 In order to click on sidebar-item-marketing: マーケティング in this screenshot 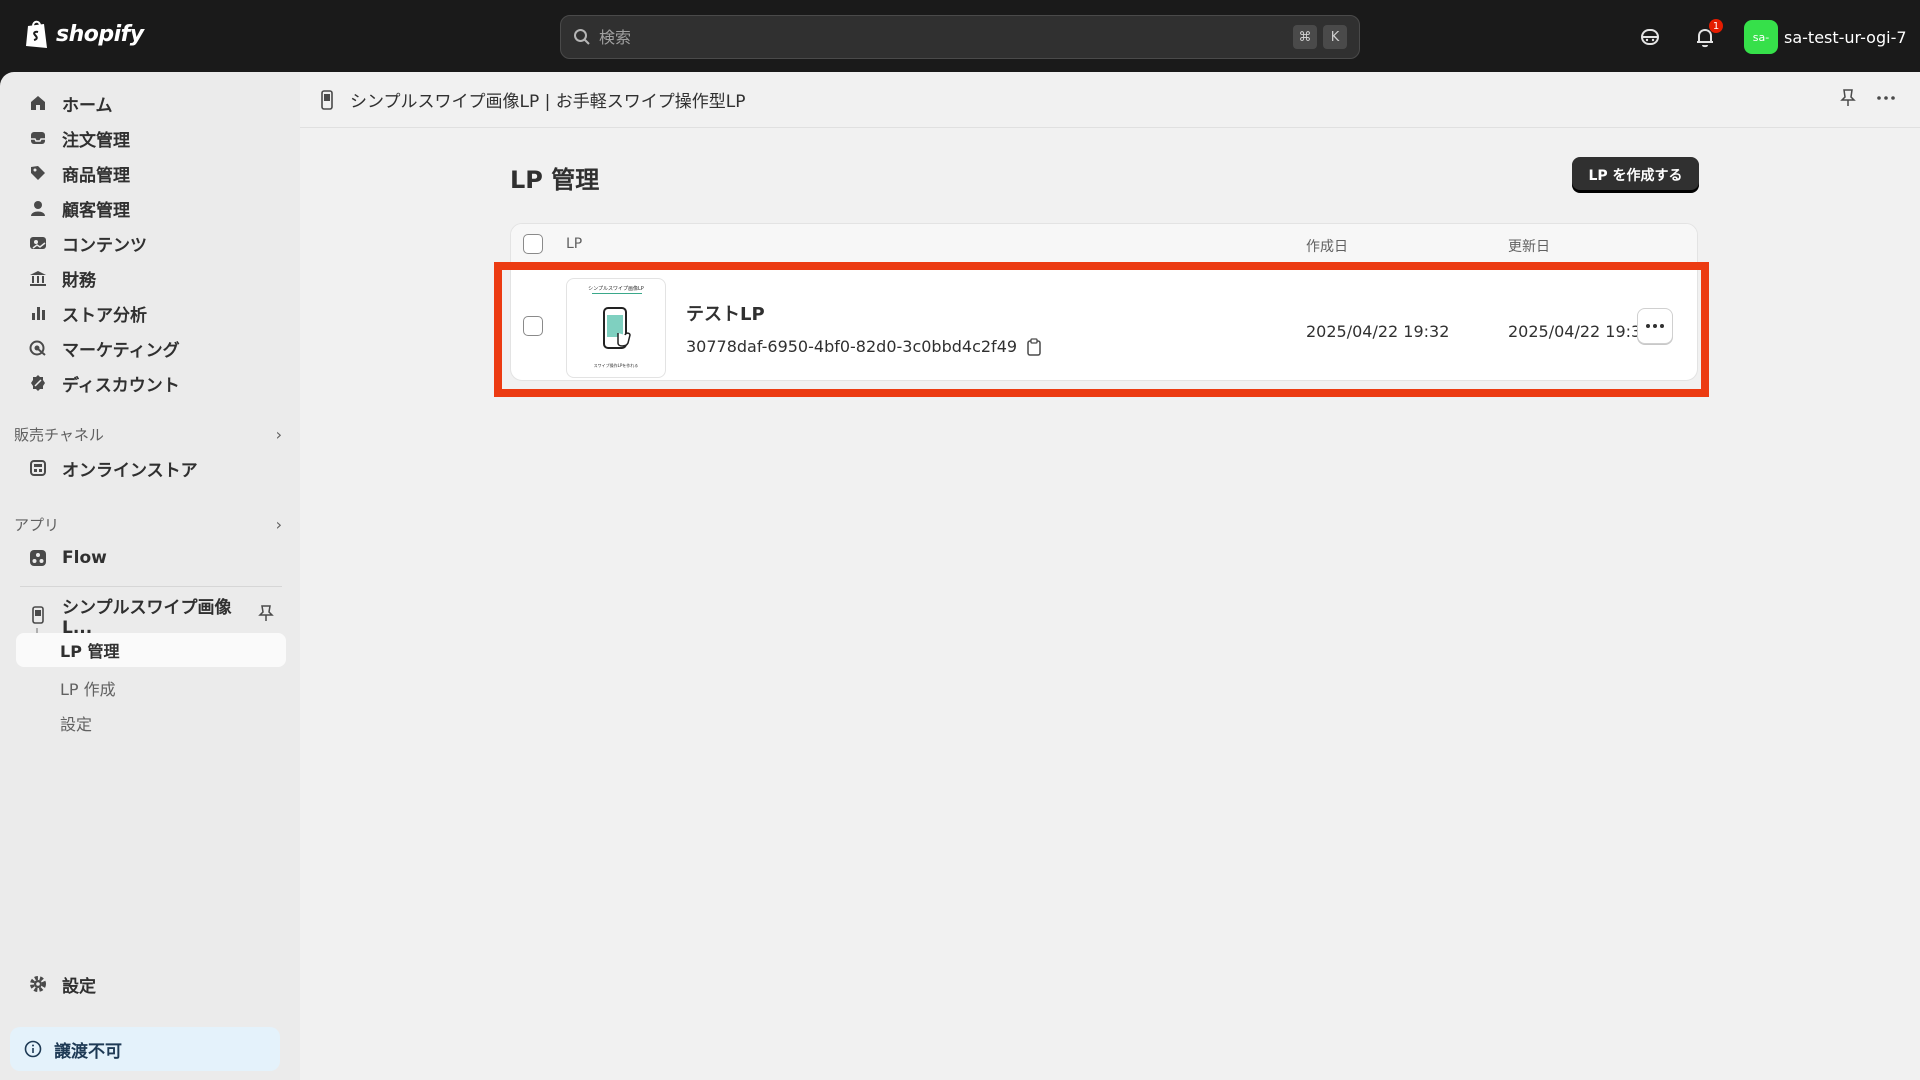, I will do `click(151, 348)`.